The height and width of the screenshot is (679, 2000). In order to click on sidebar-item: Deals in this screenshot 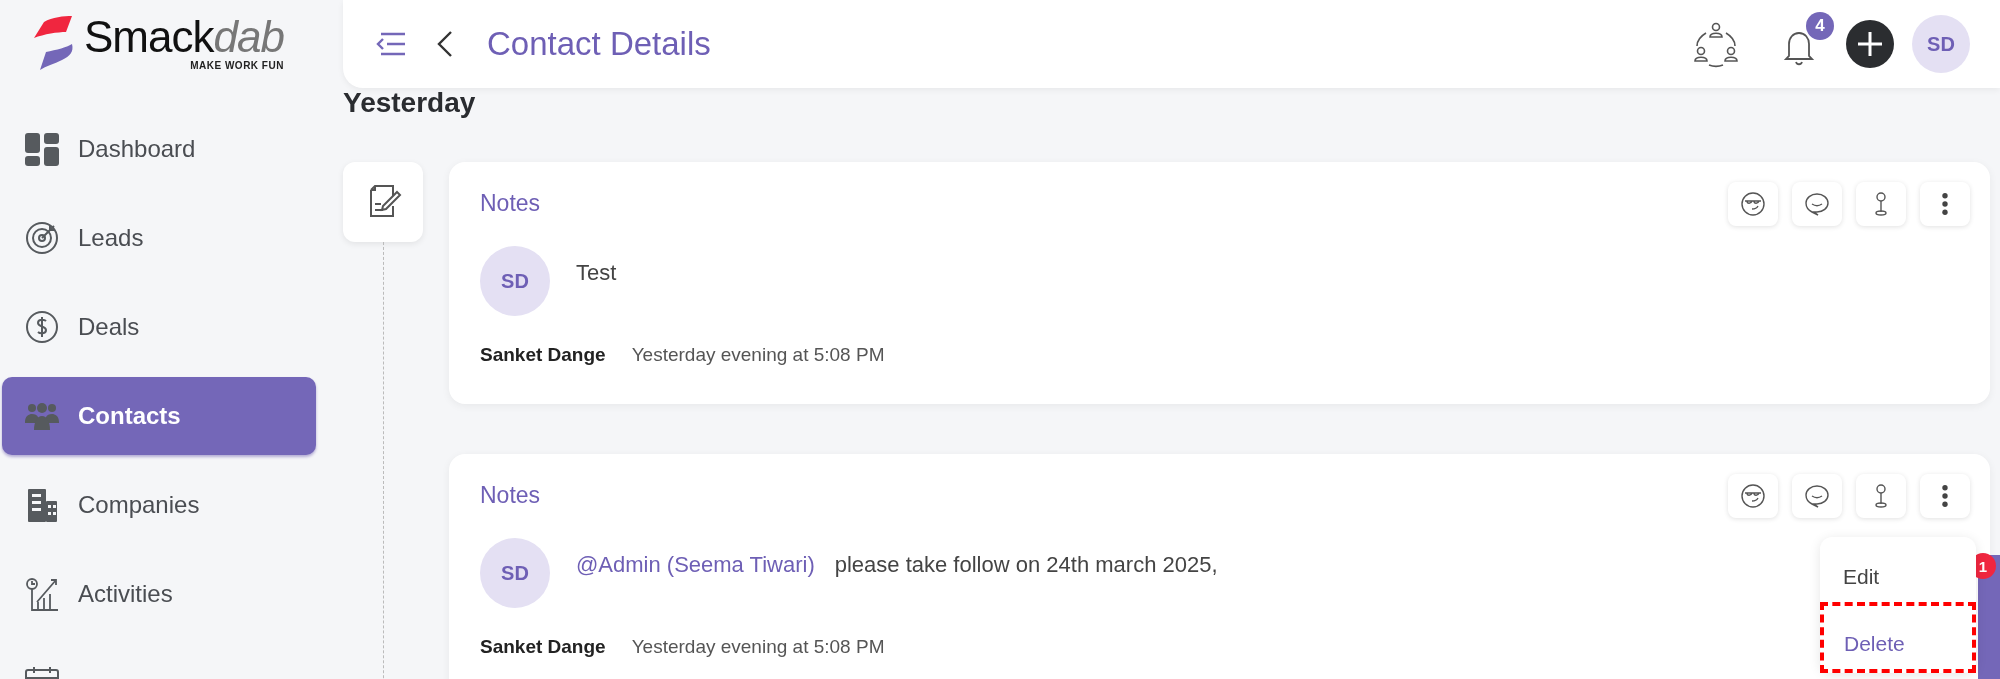, I will do `click(159, 327)`.